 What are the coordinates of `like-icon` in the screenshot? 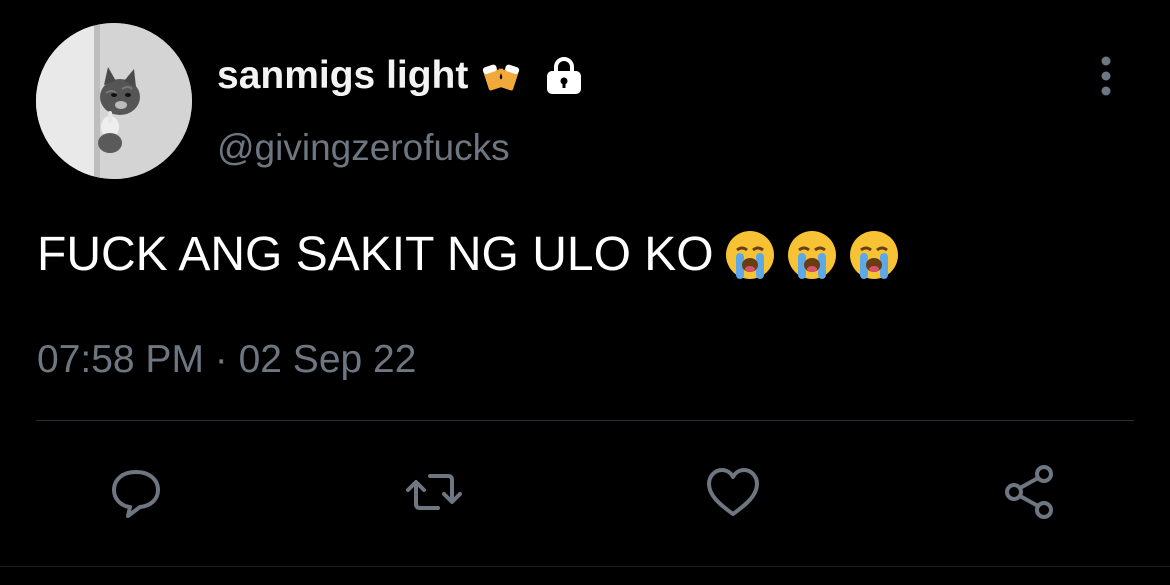 It's located at (733, 492).